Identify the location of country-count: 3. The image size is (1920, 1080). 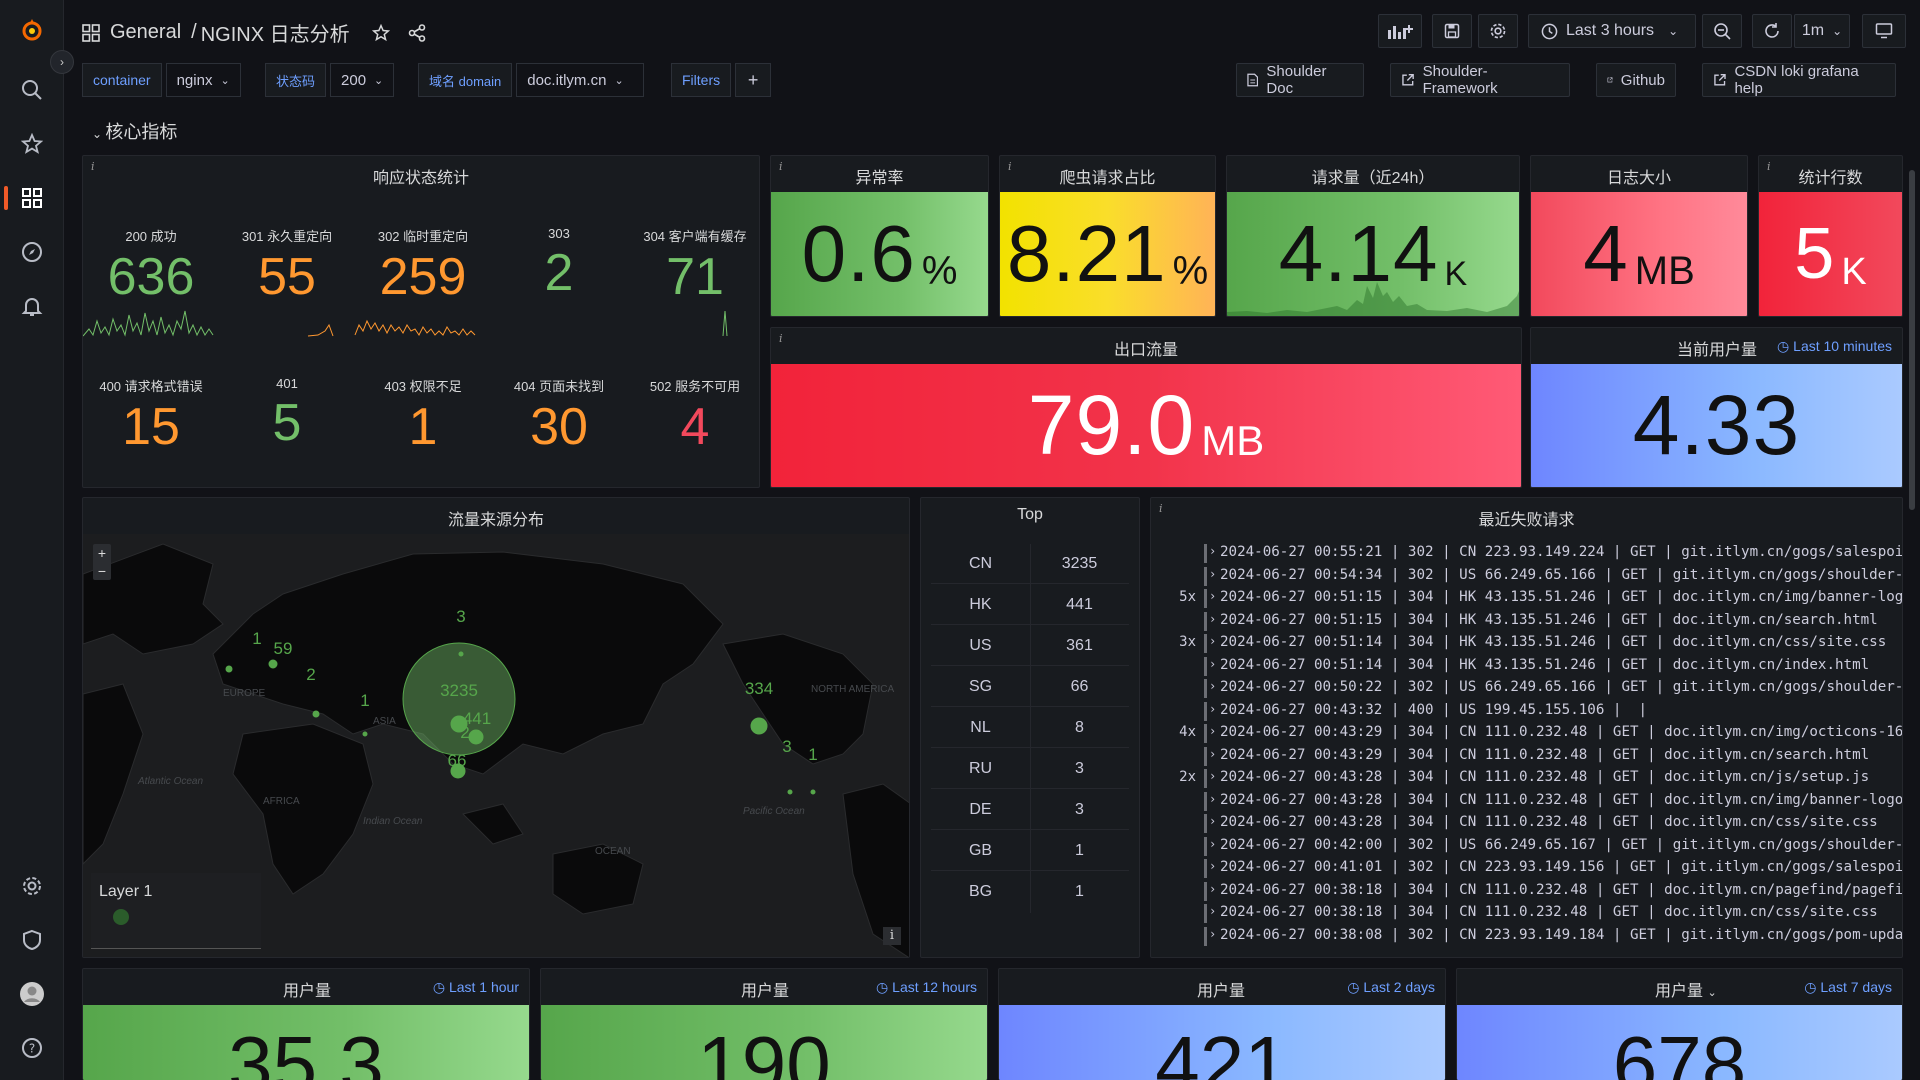
(1079, 809).